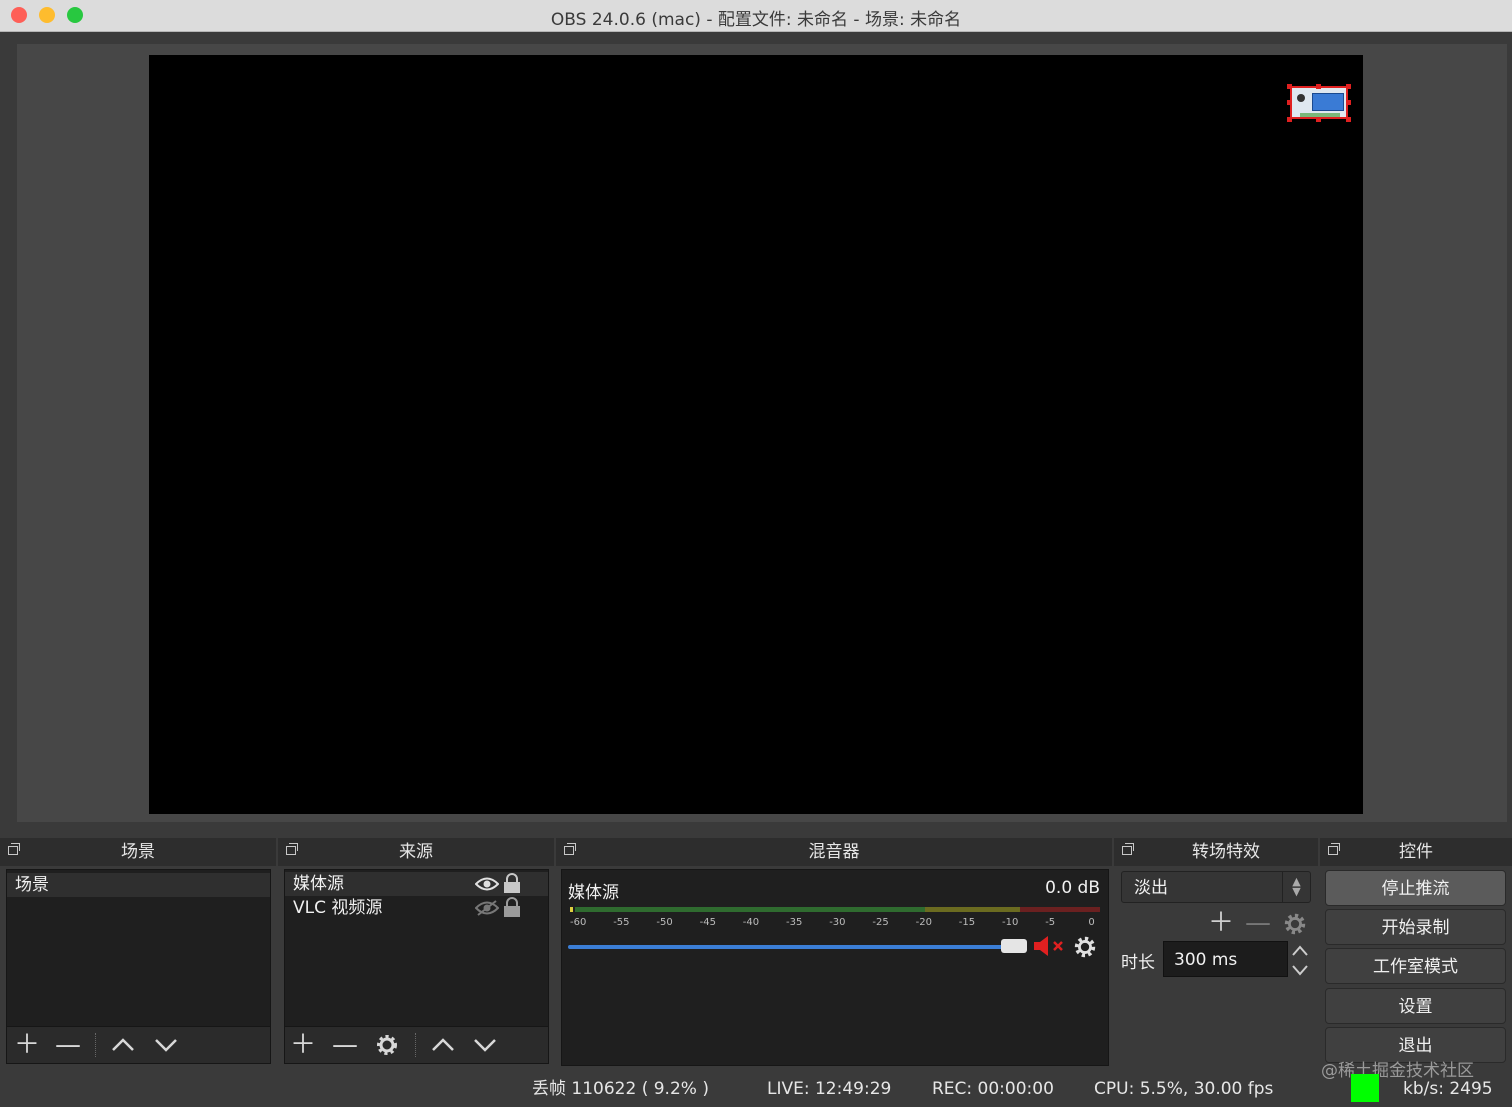 This screenshot has width=1512, height=1107. I want to click on cpu-status: CPU: 5.5%, 30.00 fps, so click(1184, 1089).